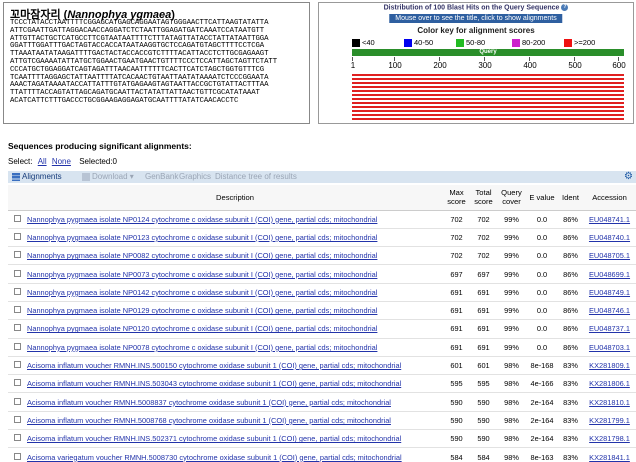 The width and height of the screenshot is (636, 462). Describe the element at coordinates (609, 255) in the screenshot. I see `accession-link: EU048705.1` at that location.